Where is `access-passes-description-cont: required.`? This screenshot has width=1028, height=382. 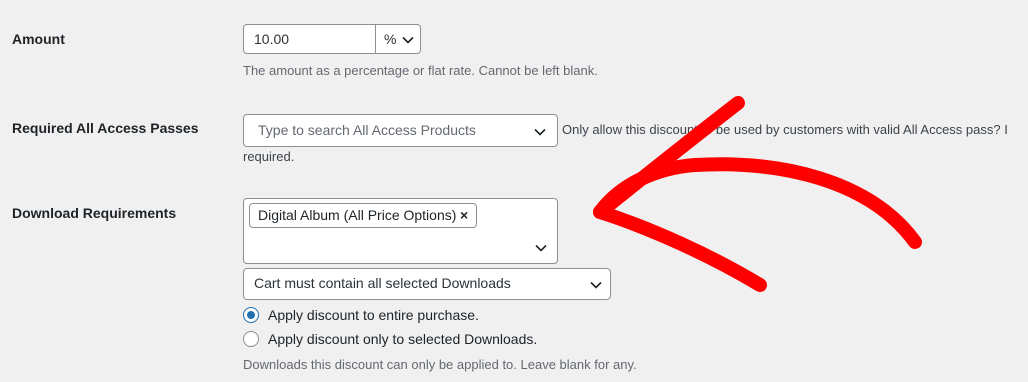
access-passes-description-cont: required. is located at coordinates (269, 156).